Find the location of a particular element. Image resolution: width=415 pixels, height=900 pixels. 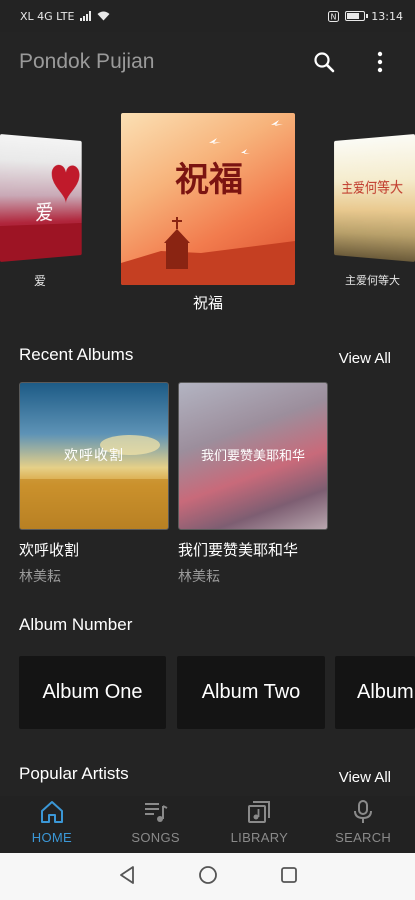

home-system-button is located at coordinates (208, 877).